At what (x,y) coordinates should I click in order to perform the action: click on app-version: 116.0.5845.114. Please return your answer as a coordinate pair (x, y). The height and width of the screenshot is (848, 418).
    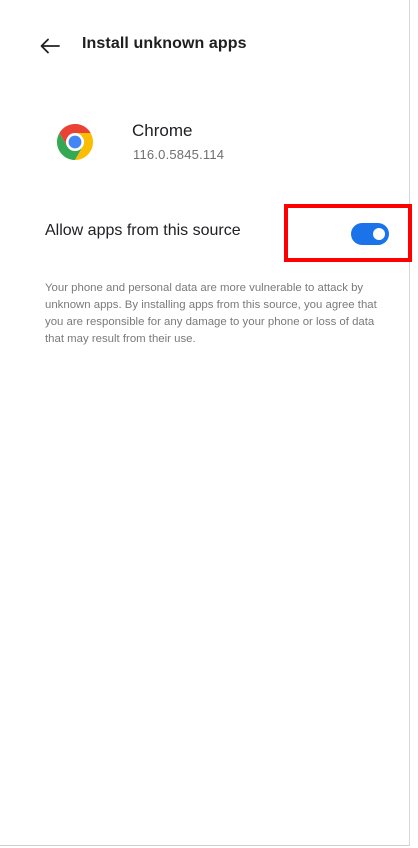
    Looking at the image, I should click on (179, 154).